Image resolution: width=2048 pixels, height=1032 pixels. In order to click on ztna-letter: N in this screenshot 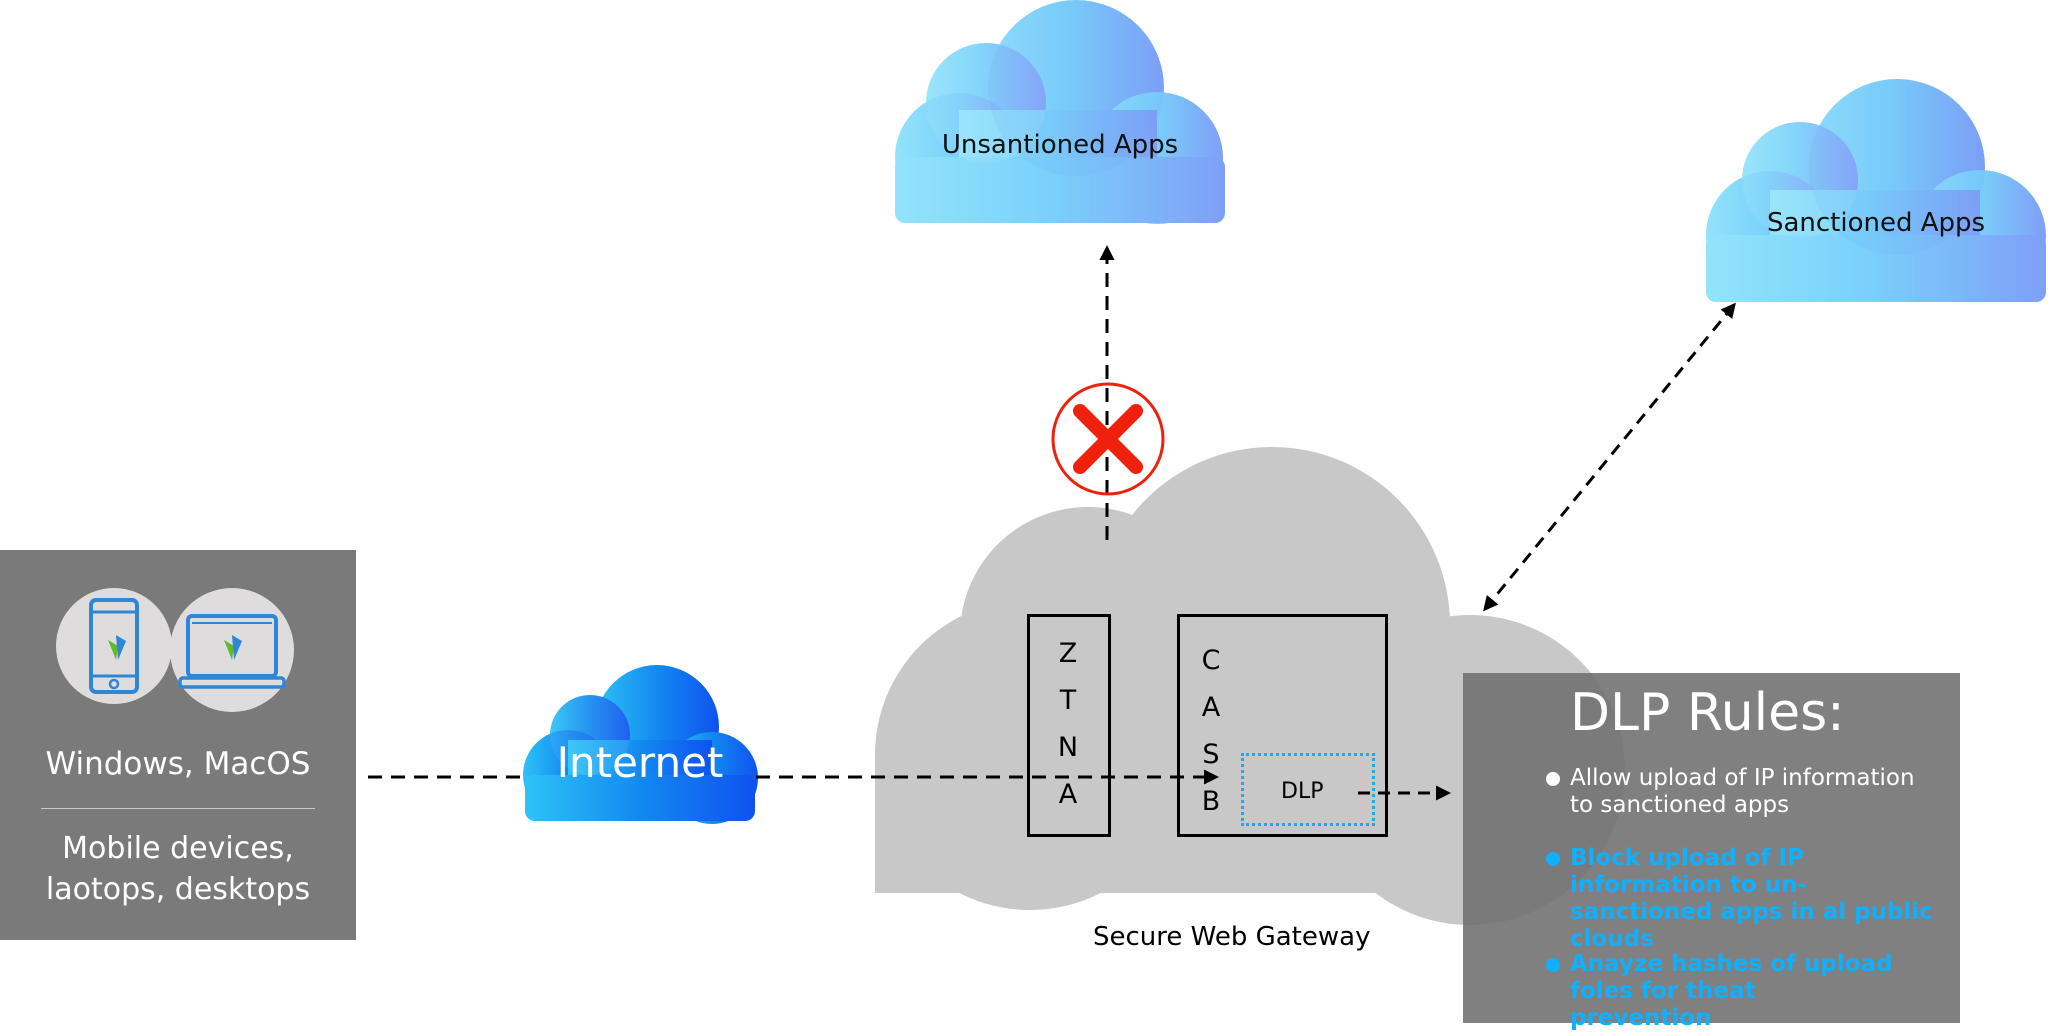, I will do `click(1068, 747)`.